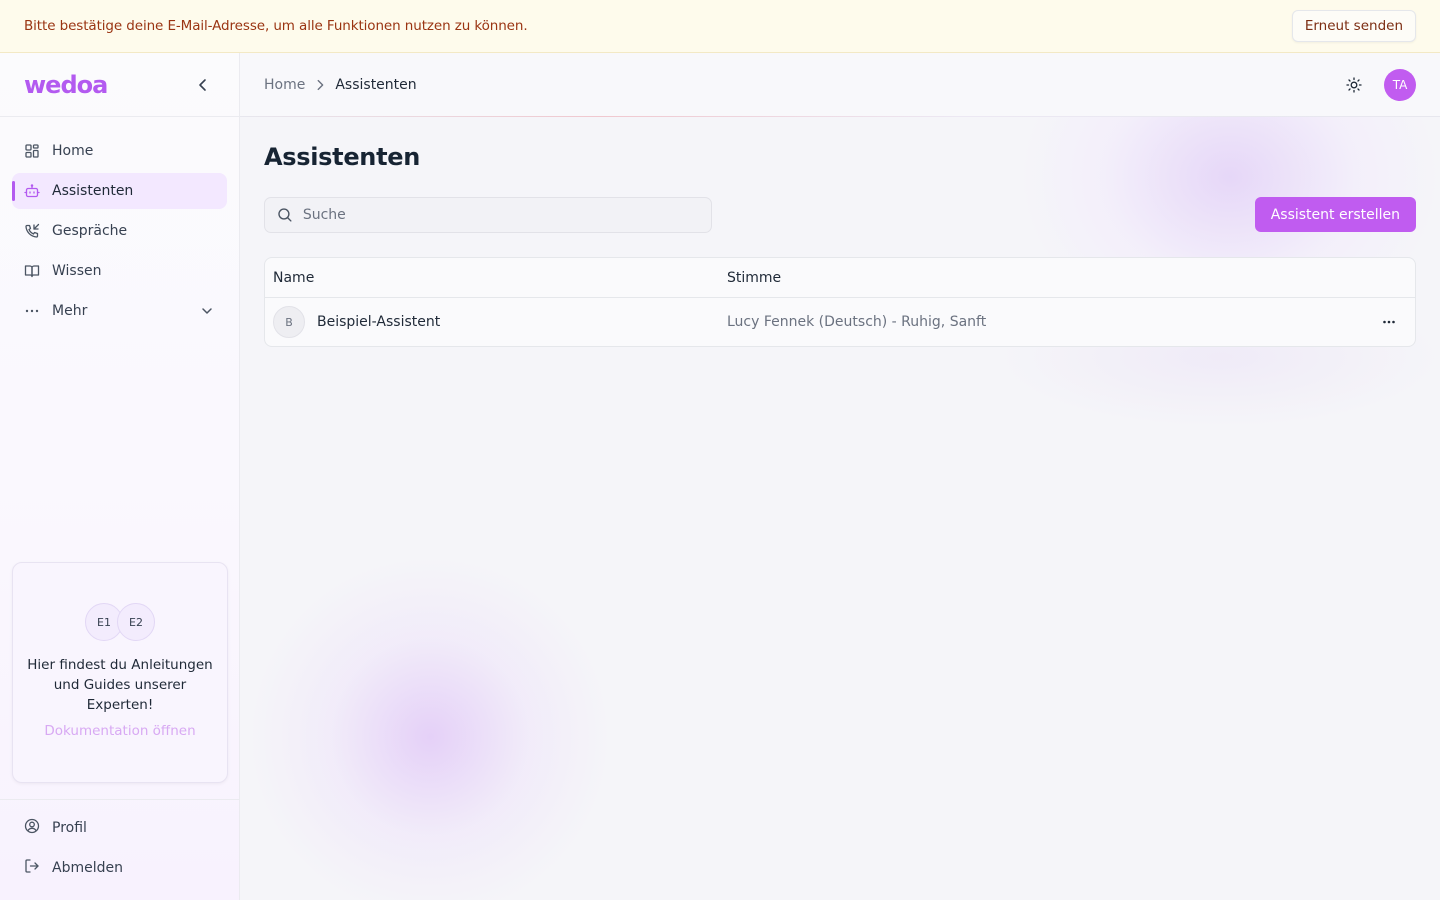 The width and height of the screenshot is (1440, 900). What do you see at coordinates (32, 271) in the screenshot?
I see `book-open-icon` at bounding box center [32, 271].